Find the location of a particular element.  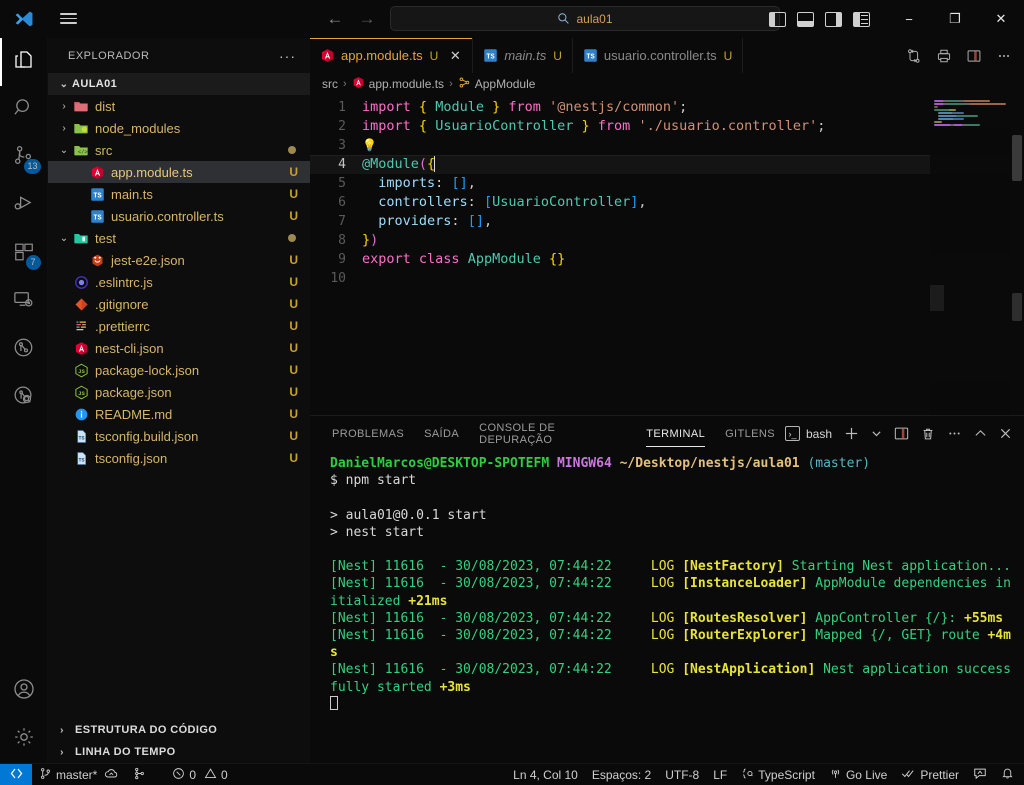

tree-item--gitignore: .gitignore U is located at coordinates (179, 304).